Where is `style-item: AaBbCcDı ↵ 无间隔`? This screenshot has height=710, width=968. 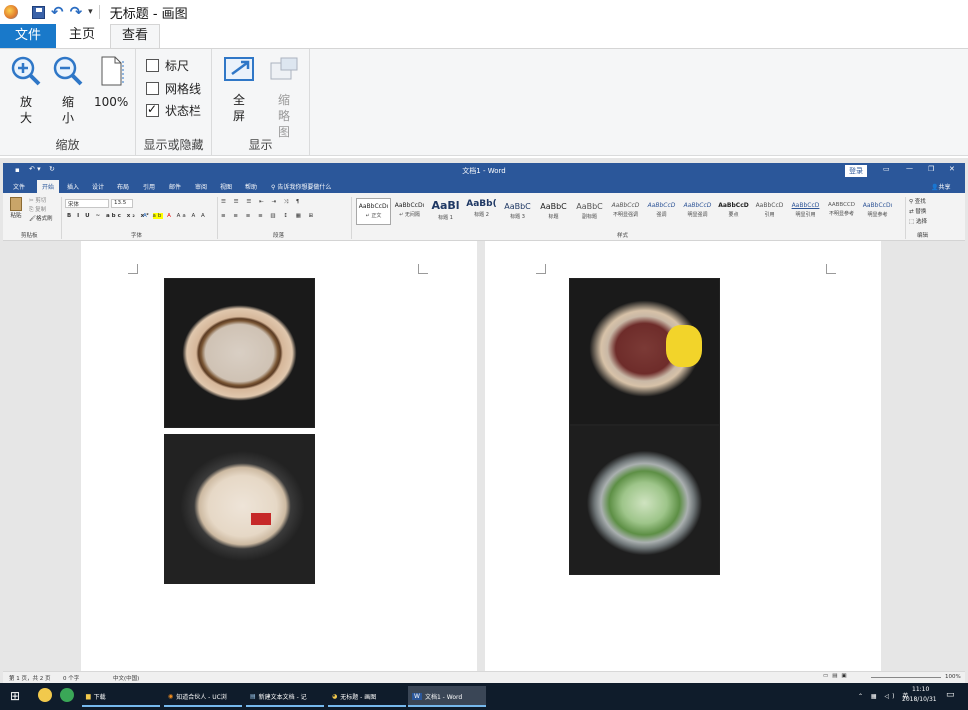 style-item: AaBbCcDı ↵ 无间隔 is located at coordinates (409, 211).